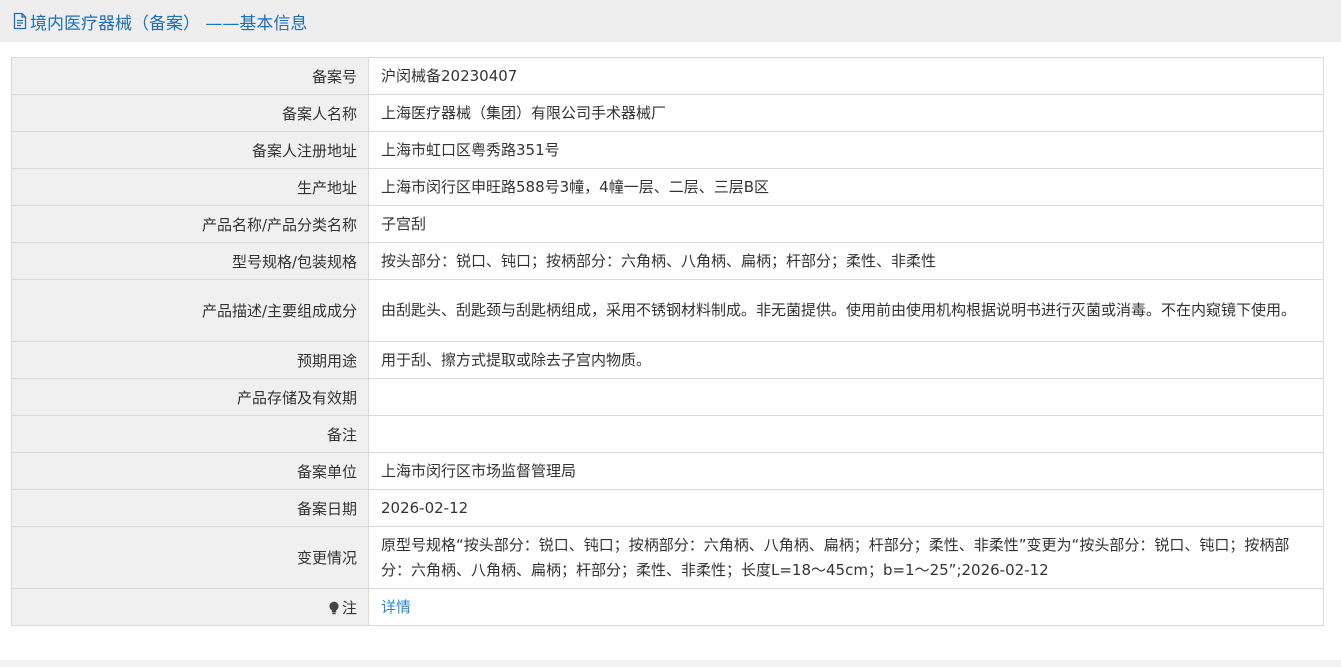  What do you see at coordinates (190, 607) in the screenshot?
I see `note-label: 注` at bounding box center [190, 607].